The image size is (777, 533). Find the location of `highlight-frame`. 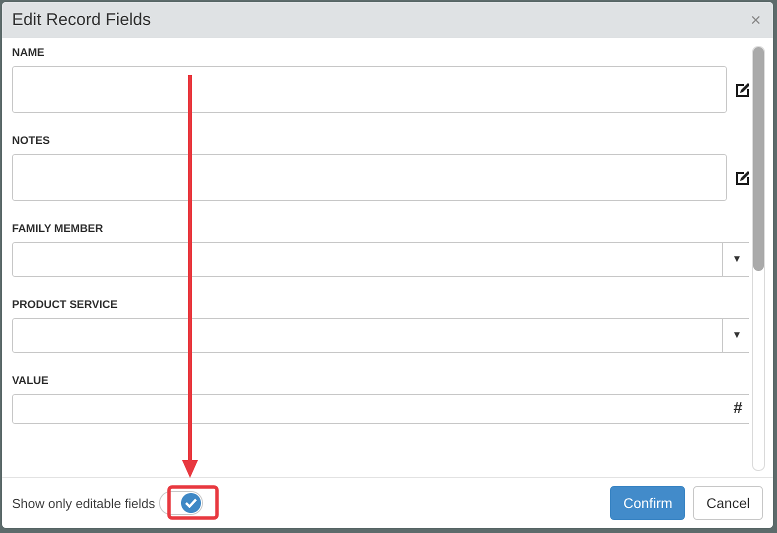

highlight-frame is located at coordinates (193, 502).